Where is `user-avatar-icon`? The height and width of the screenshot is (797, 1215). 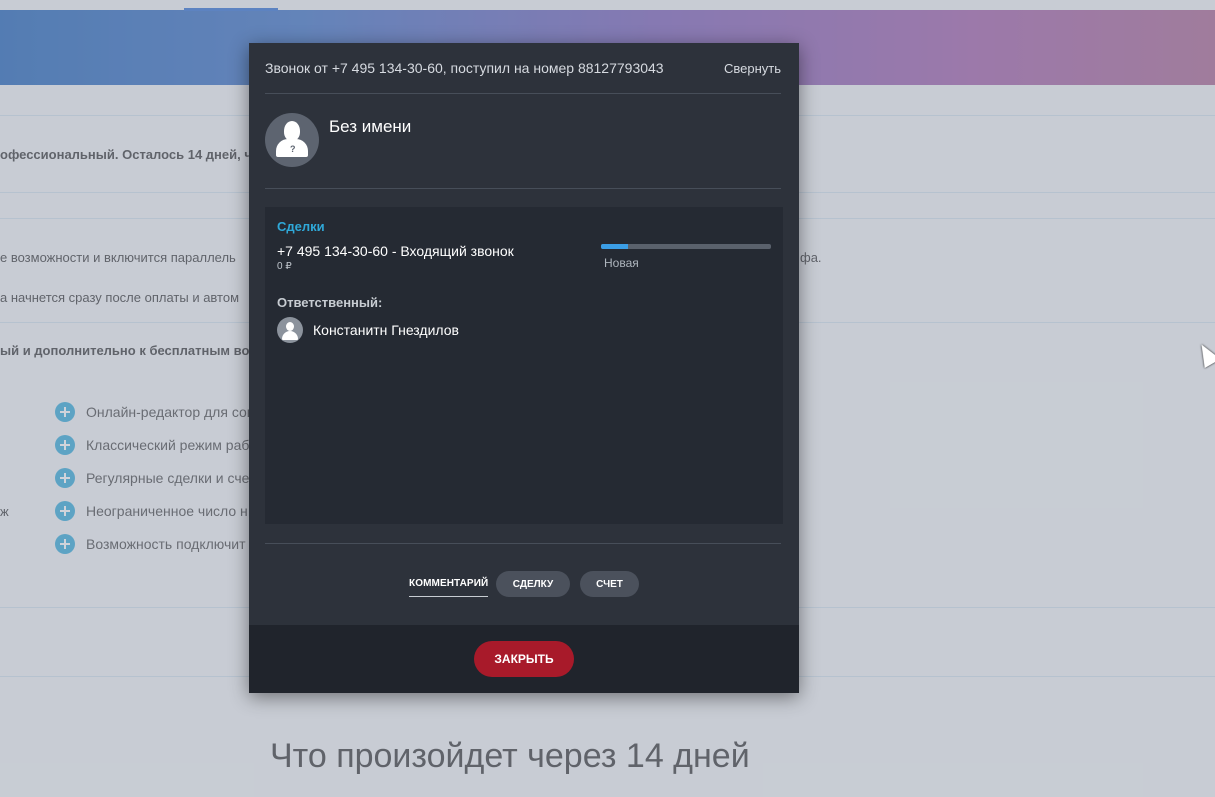
user-avatar-icon is located at coordinates (290, 330).